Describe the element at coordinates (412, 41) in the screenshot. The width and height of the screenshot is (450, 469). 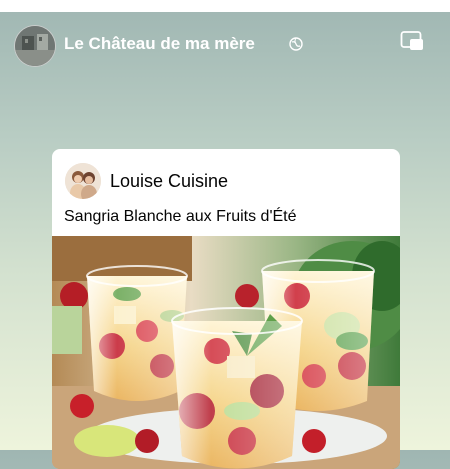
I see `picture-in-picture-icon` at that location.